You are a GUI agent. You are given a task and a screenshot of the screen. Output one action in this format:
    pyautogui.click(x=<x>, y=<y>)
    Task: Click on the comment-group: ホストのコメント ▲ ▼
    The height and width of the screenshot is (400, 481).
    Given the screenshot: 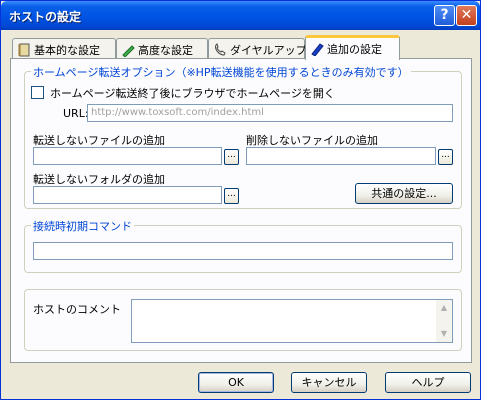 What is the action you would take?
    pyautogui.click(x=243, y=320)
    